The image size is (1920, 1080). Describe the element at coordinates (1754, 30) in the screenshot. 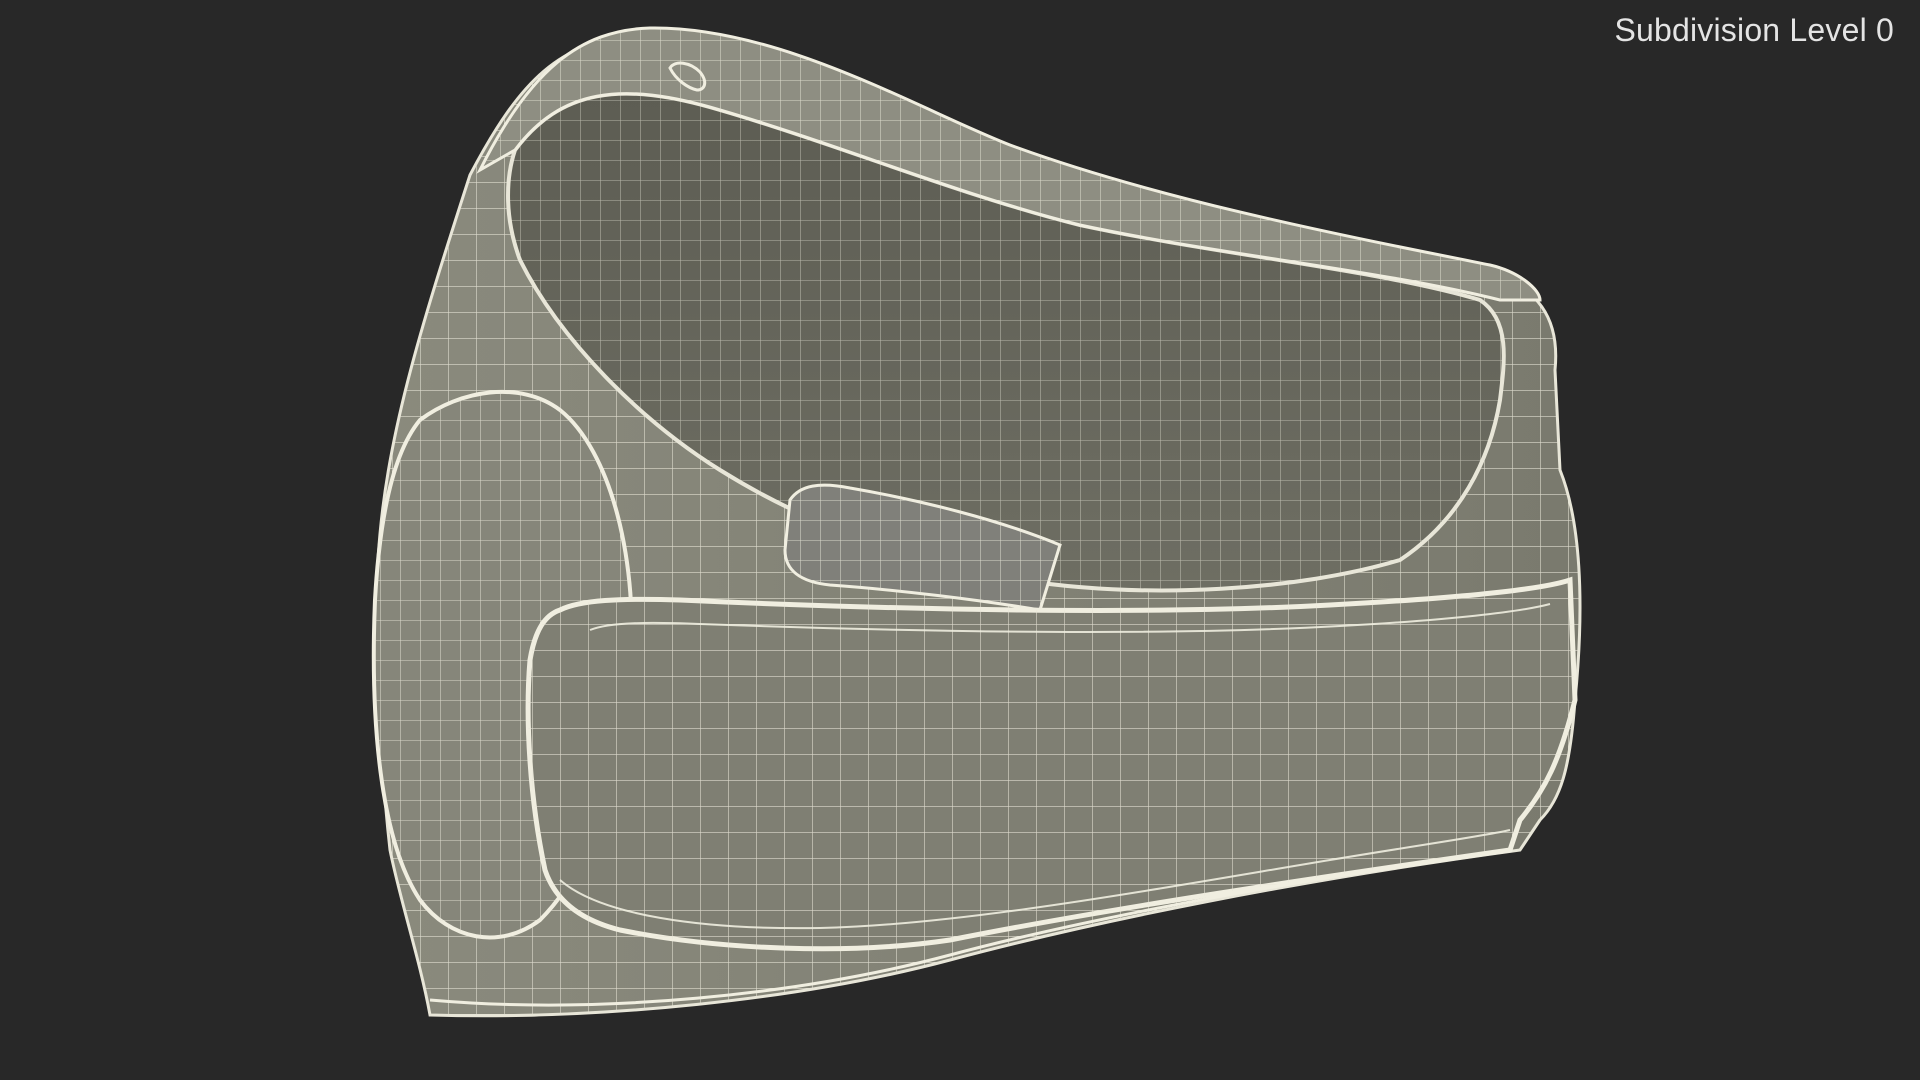

I see `subdivision-level-label: Subdivision Level 0` at that location.